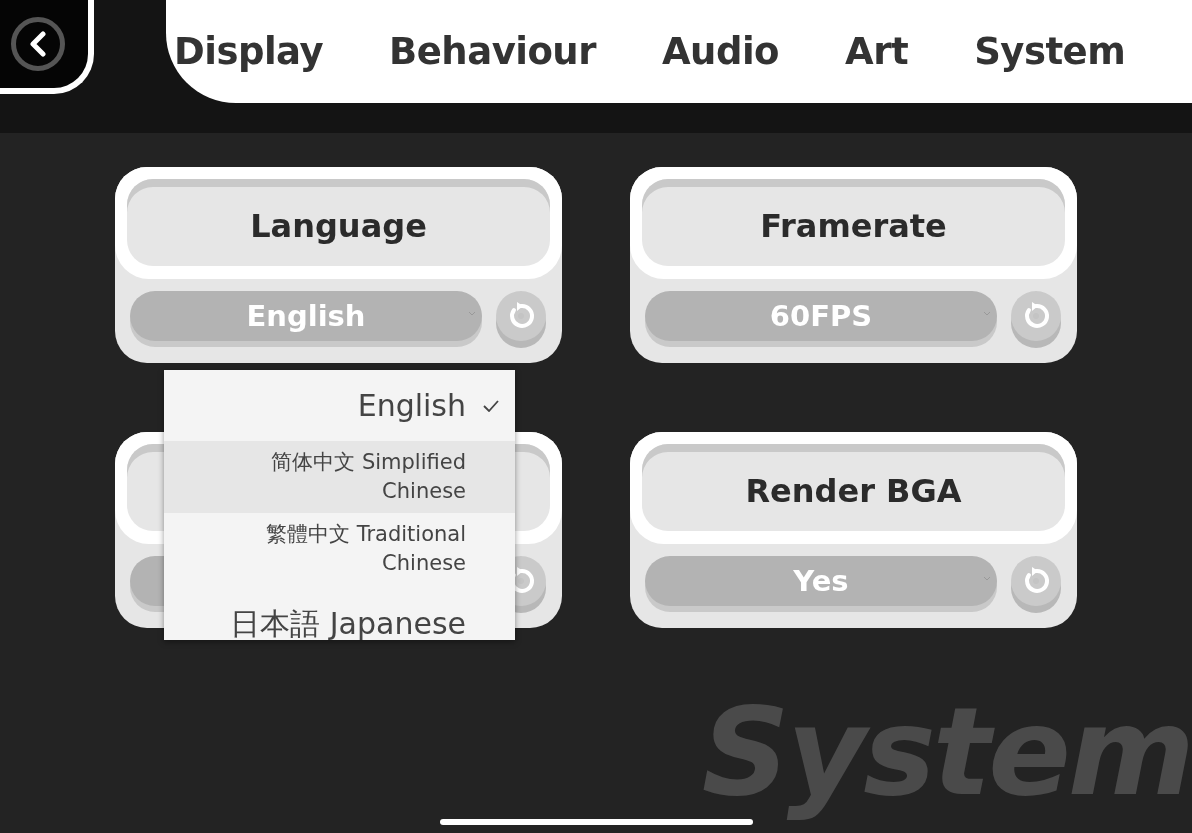 This screenshot has height=833, width=1192. Describe the element at coordinates (853, 222) in the screenshot. I see `setting-title: Framerate` at that location.